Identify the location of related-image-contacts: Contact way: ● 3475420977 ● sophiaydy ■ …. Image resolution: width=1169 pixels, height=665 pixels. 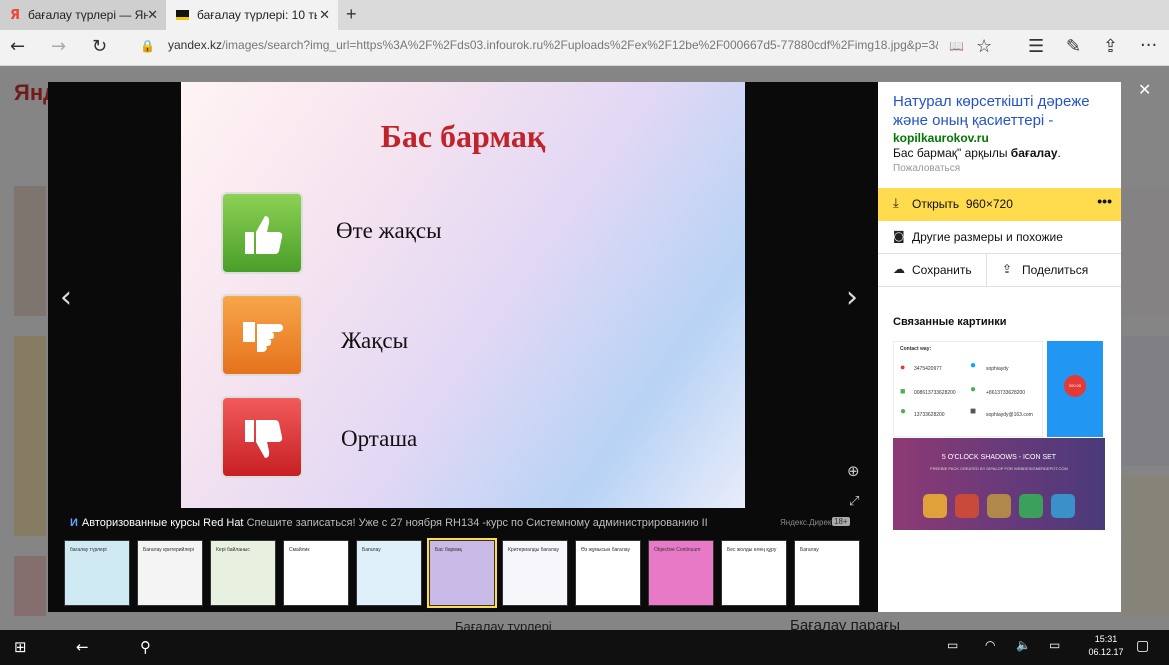
(968, 389).